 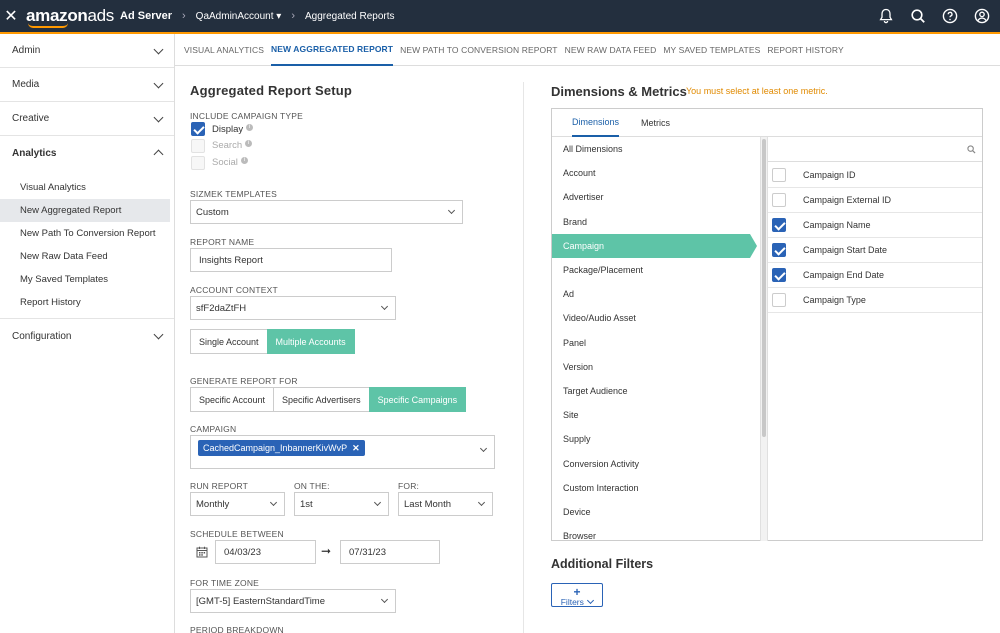 What do you see at coordinates (875, 300) in the screenshot?
I see `dimension-row-campaign-type: Campaign Type` at bounding box center [875, 300].